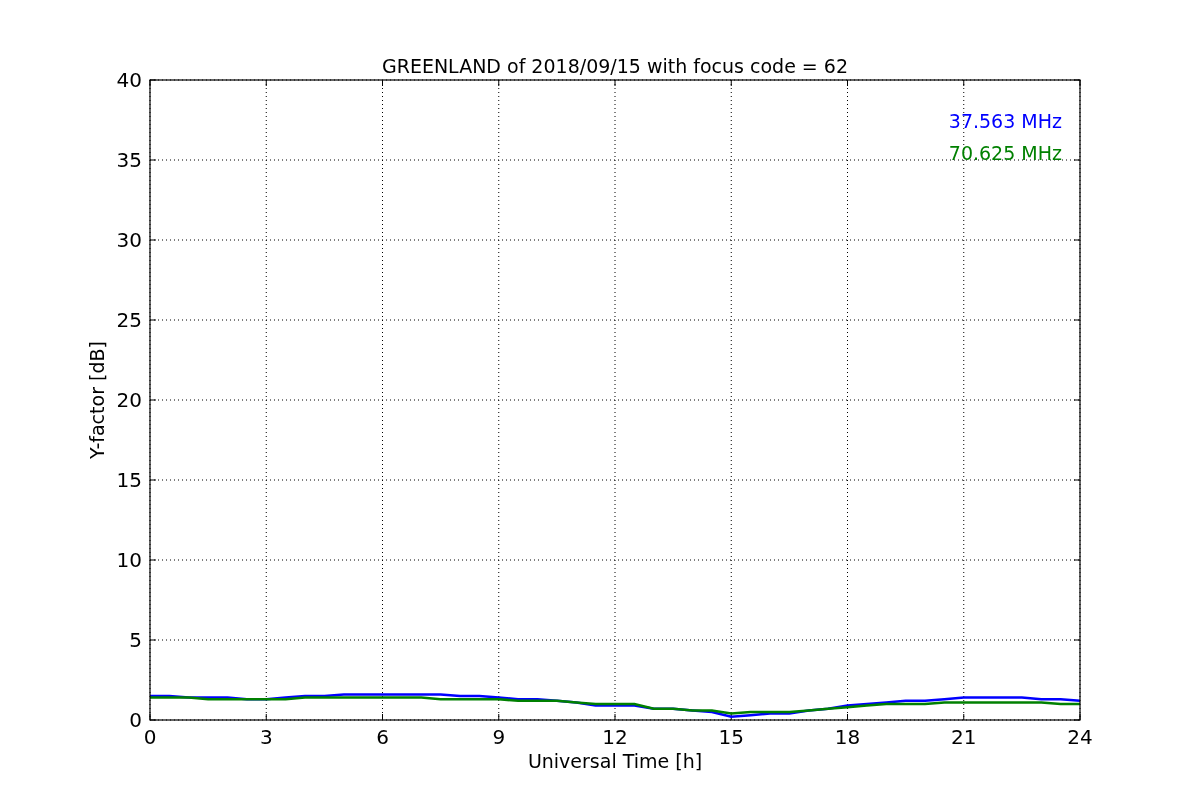  Describe the element at coordinates (1080, 737) in the screenshot. I see `x-tick-label: 24` at that location.